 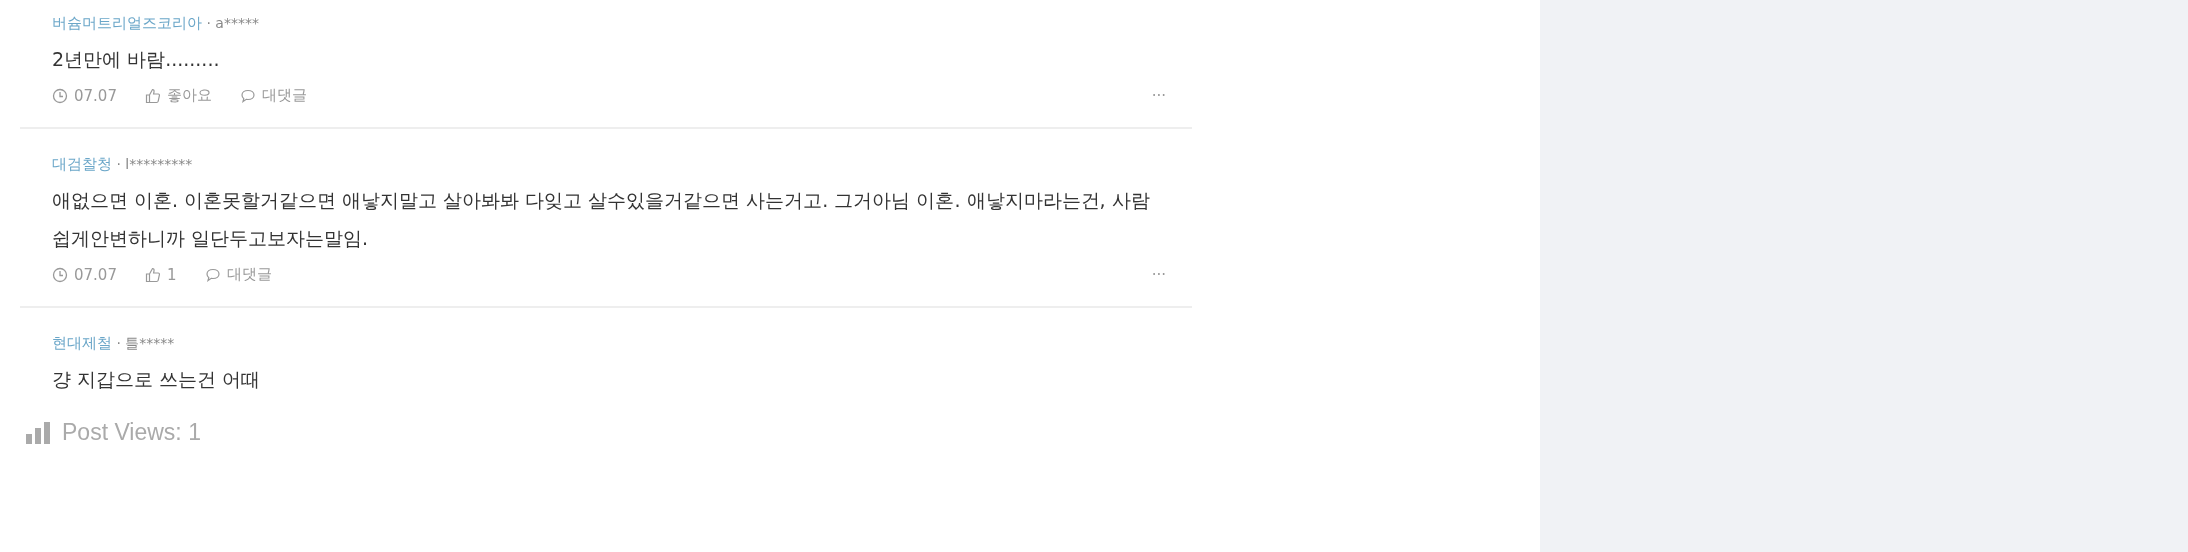 What do you see at coordinates (82, 164) in the screenshot?
I see `company-name: 대검찰청` at bounding box center [82, 164].